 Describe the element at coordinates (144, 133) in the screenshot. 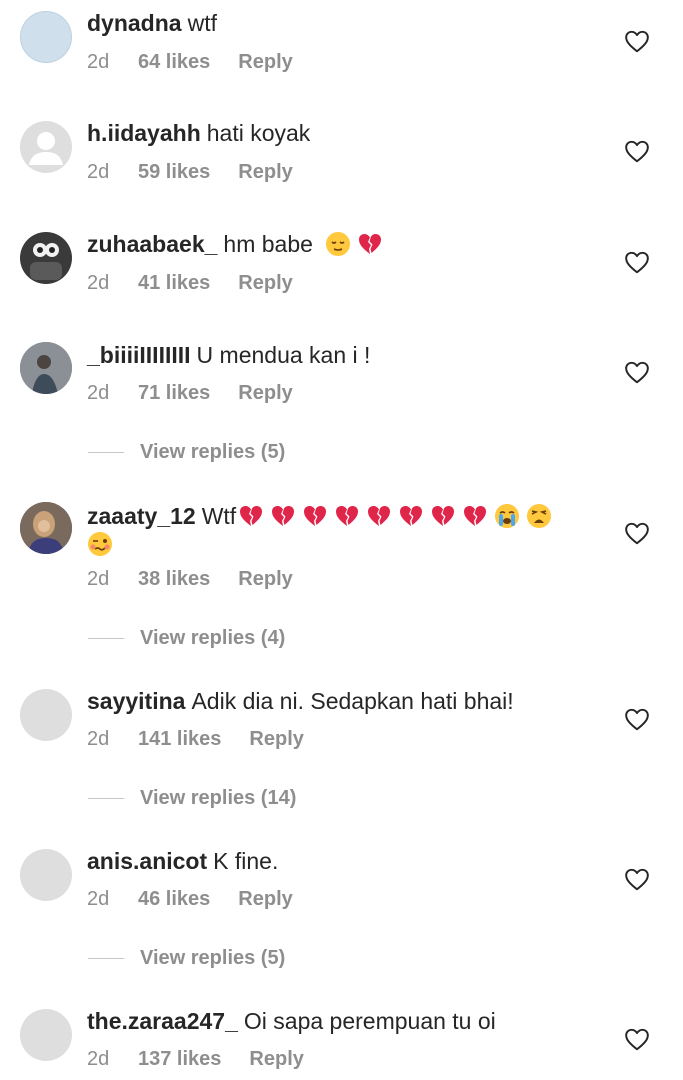

I see `username: h.iidayahh` at that location.